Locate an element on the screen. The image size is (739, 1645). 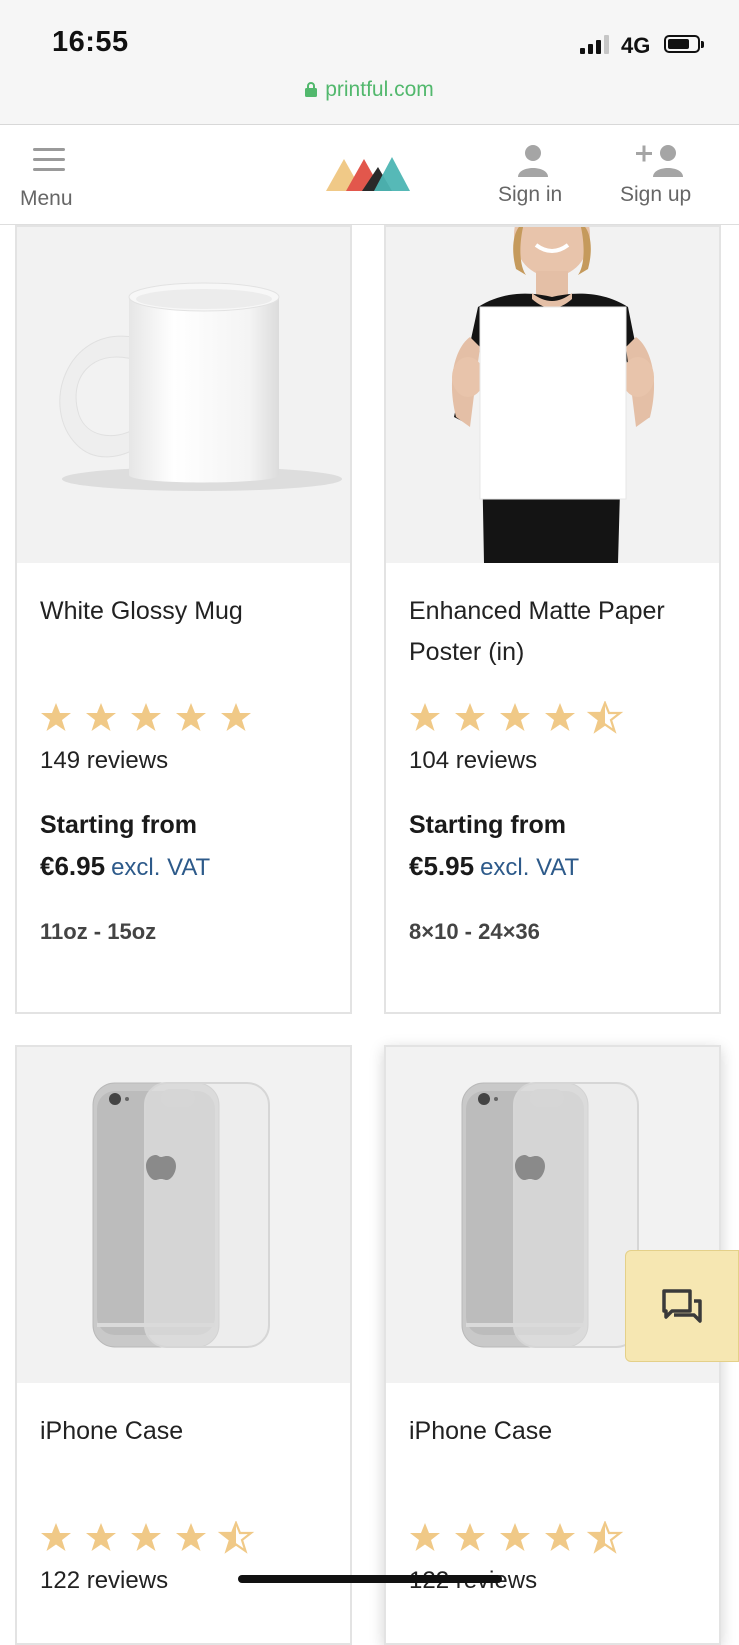
product-image-poster is located at coordinates (552, 395).